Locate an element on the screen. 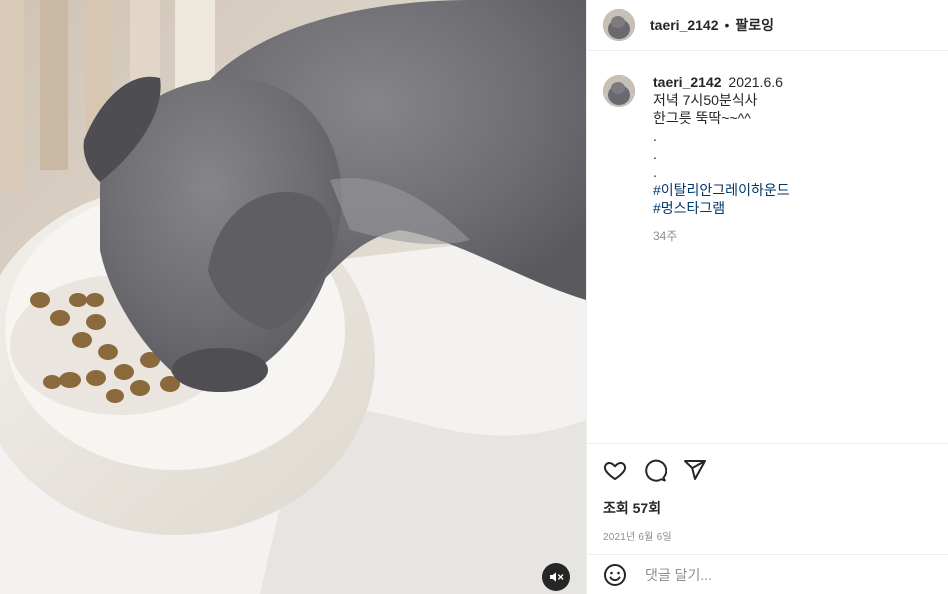 This screenshot has height=594, width=948. post-date: 2021년 6월 6일 is located at coordinates (637, 537).